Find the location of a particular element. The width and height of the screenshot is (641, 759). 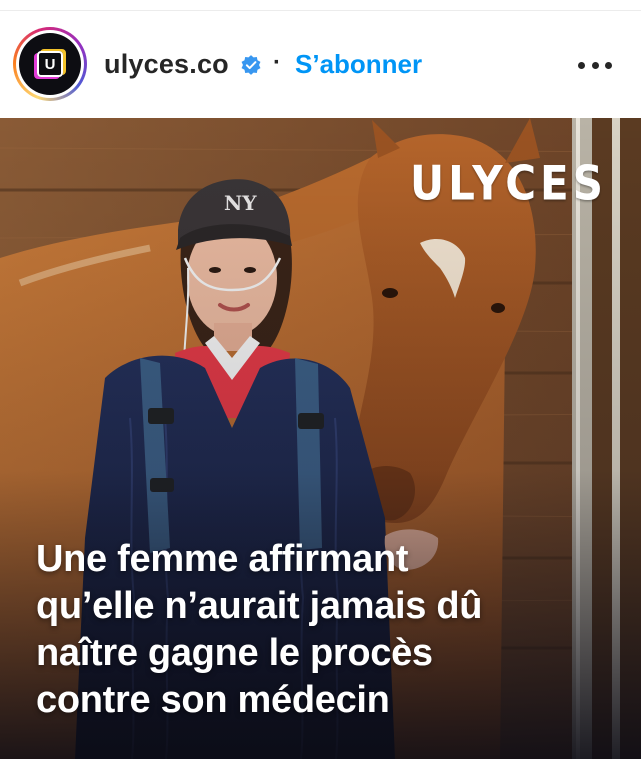

more-options-icon is located at coordinates (595, 65).